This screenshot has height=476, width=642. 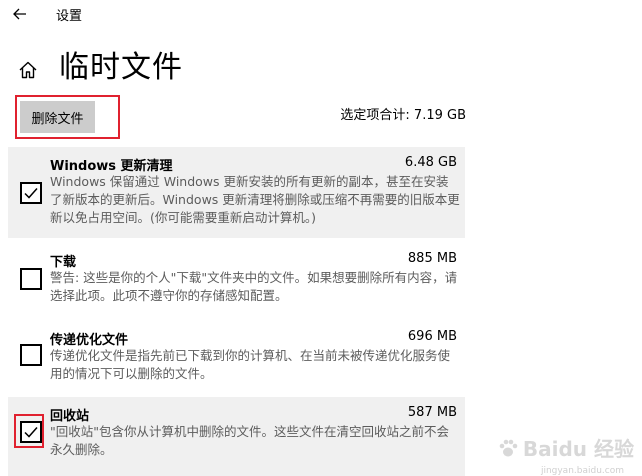 What do you see at coordinates (403, 115) in the screenshot?
I see `selected-total-size: 选定项合计: 7.19 GB` at bounding box center [403, 115].